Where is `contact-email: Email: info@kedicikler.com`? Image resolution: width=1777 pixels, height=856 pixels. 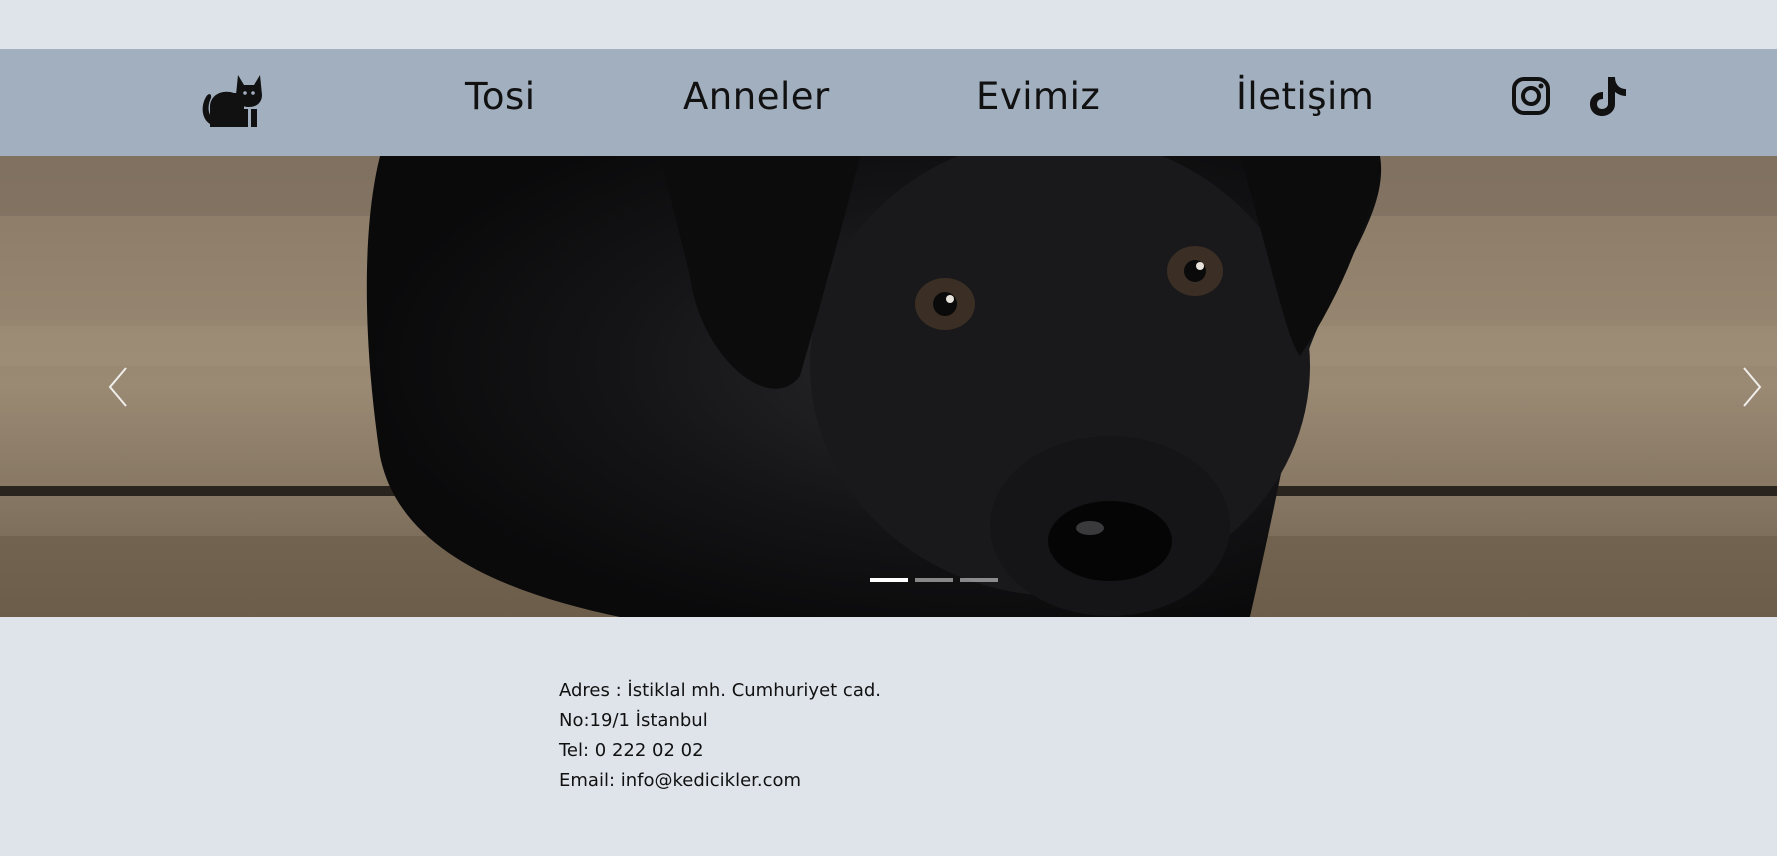 contact-email: Email: info@kedicikler.com is located at coordinates (680, 780).